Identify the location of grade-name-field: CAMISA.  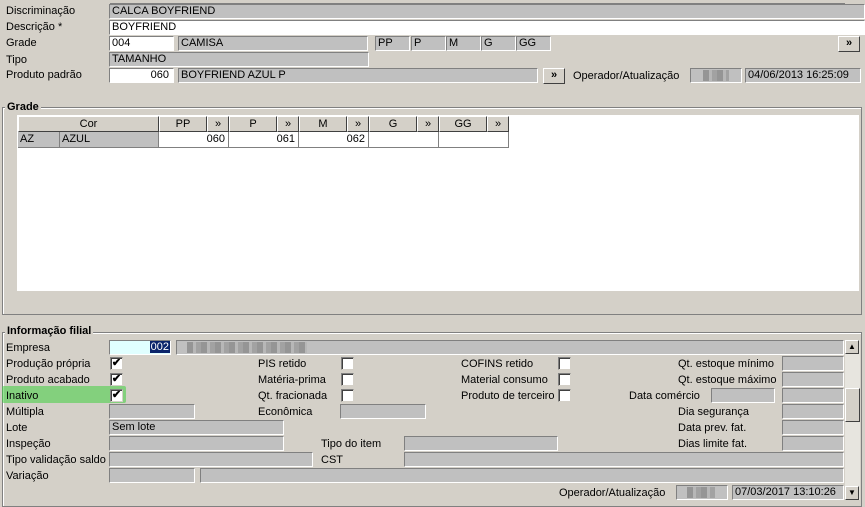
(273, 43).